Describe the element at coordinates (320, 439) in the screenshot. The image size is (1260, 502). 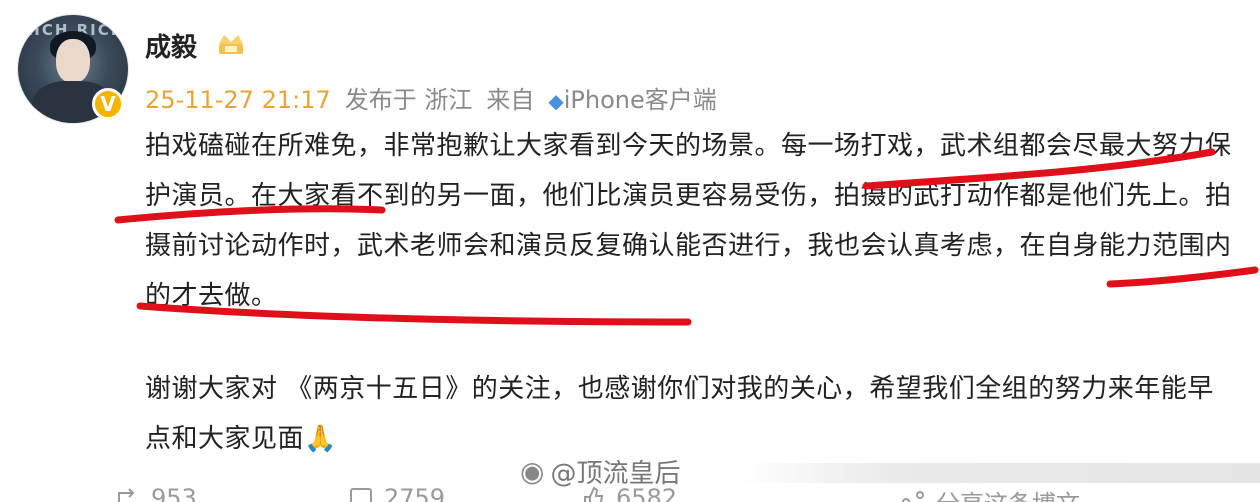
I see `pray-emoji: 🙏` at that location.